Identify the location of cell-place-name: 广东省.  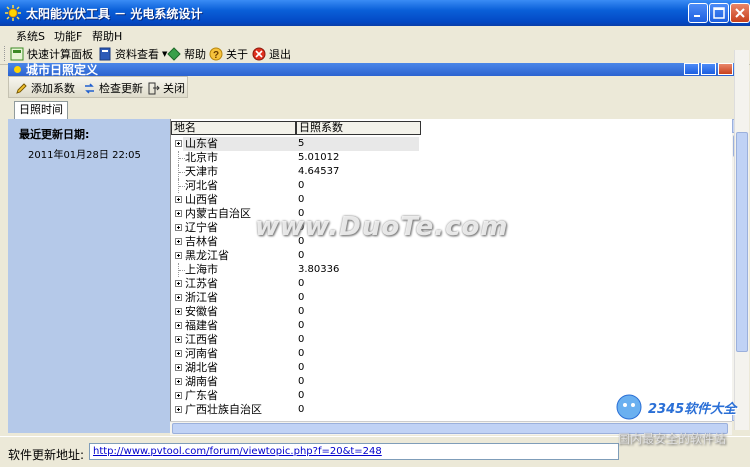
(201, 395).